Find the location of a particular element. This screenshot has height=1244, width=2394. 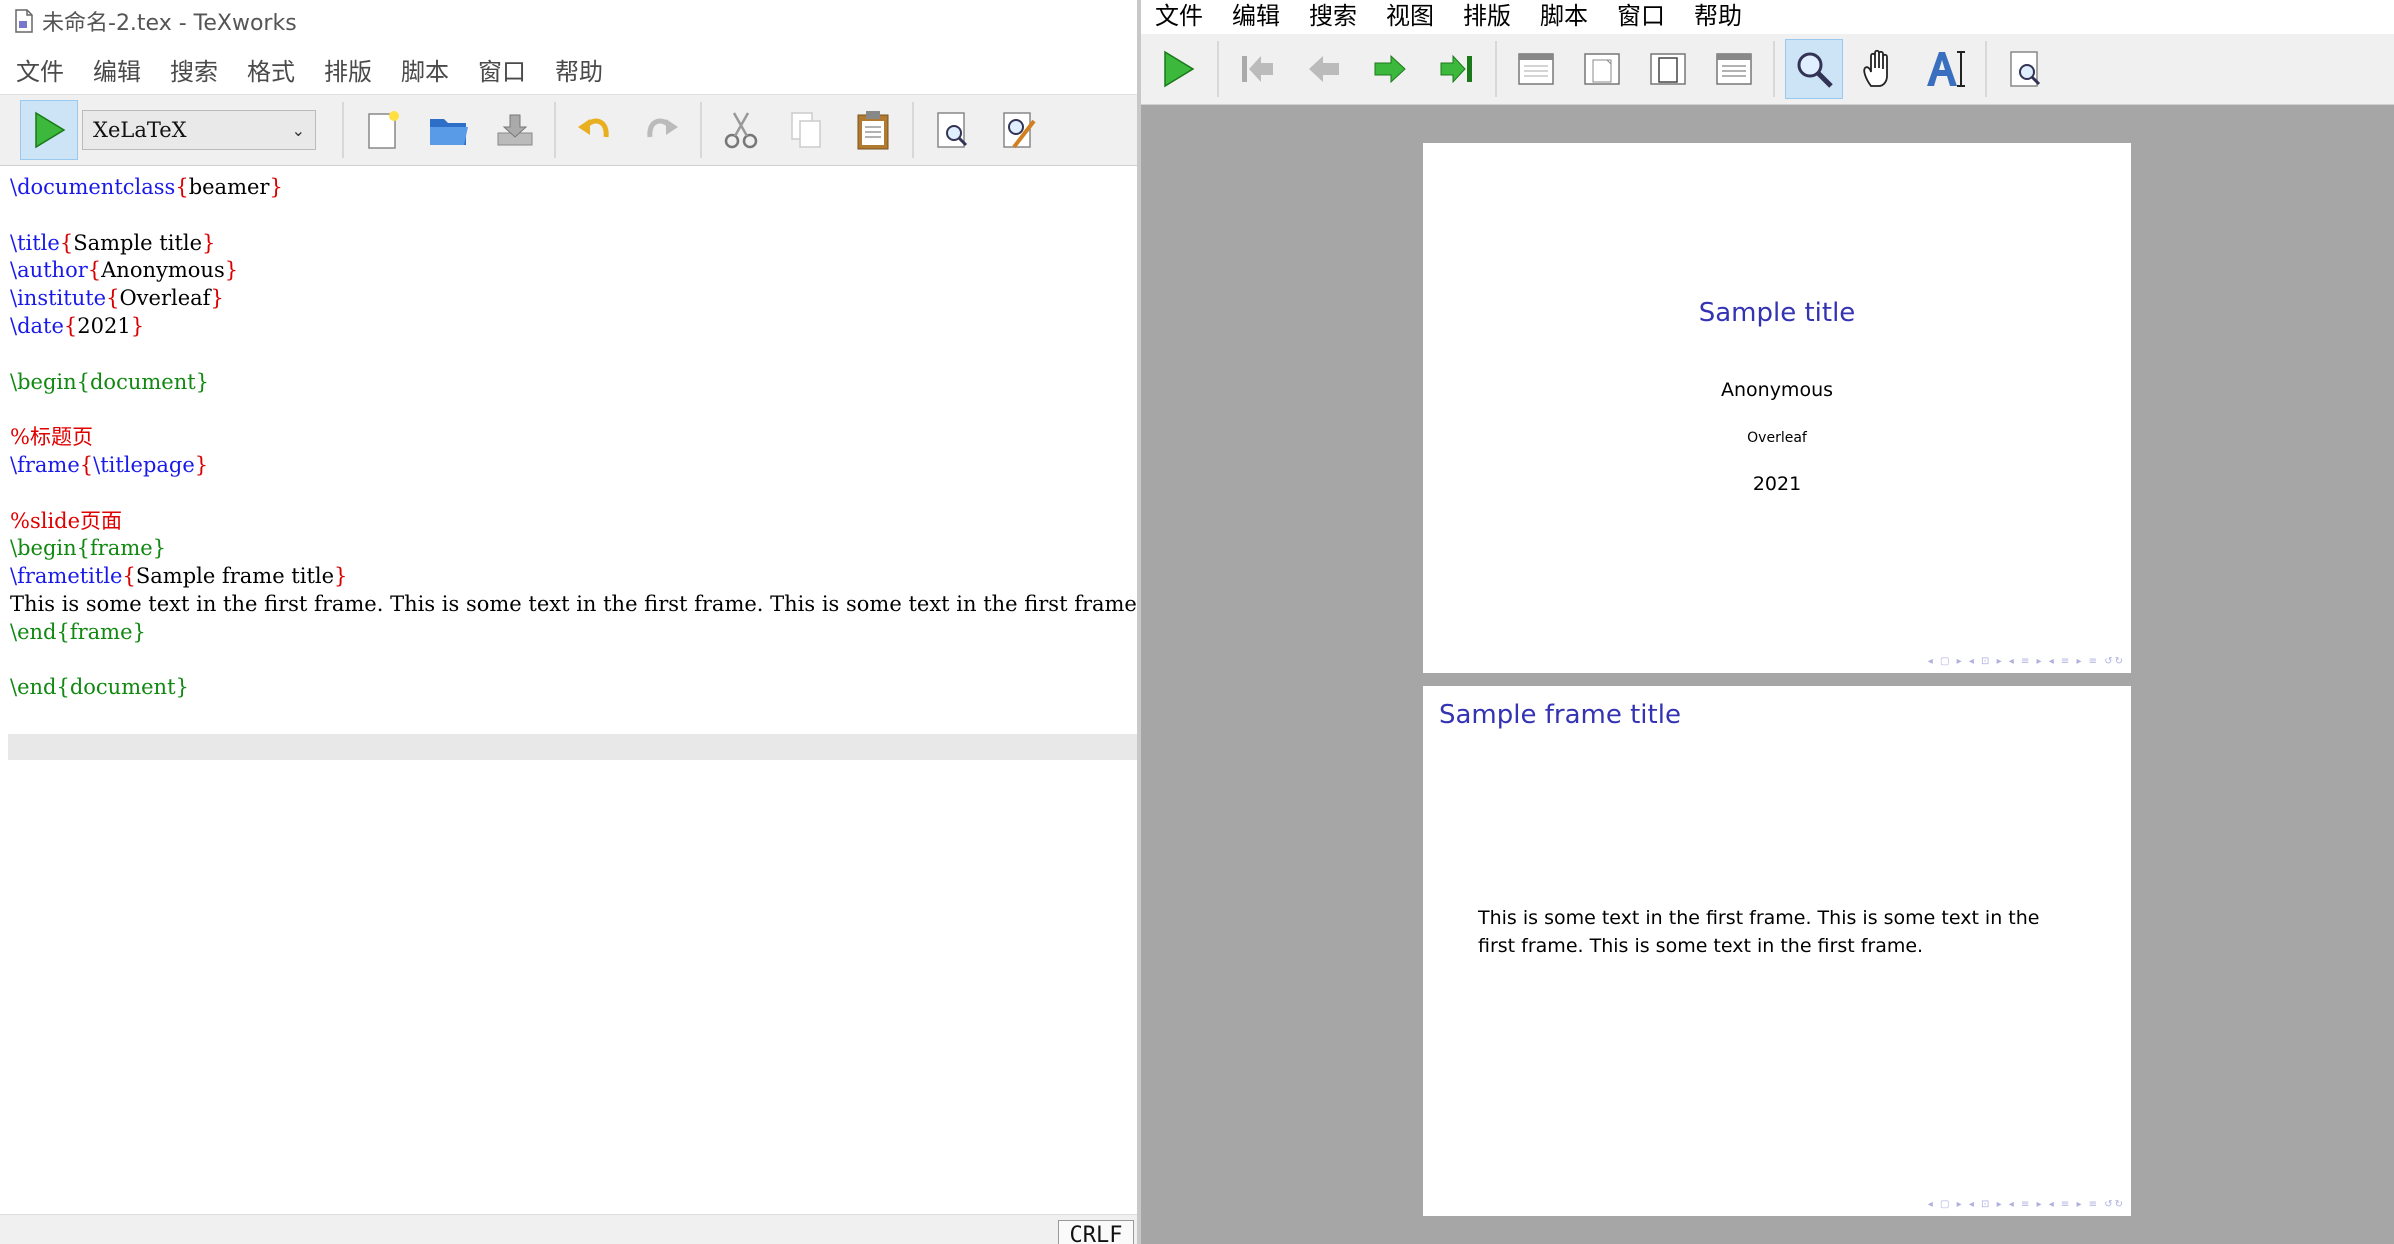

preview-menu-item: 视图 is located at coordinates (1410, 17).